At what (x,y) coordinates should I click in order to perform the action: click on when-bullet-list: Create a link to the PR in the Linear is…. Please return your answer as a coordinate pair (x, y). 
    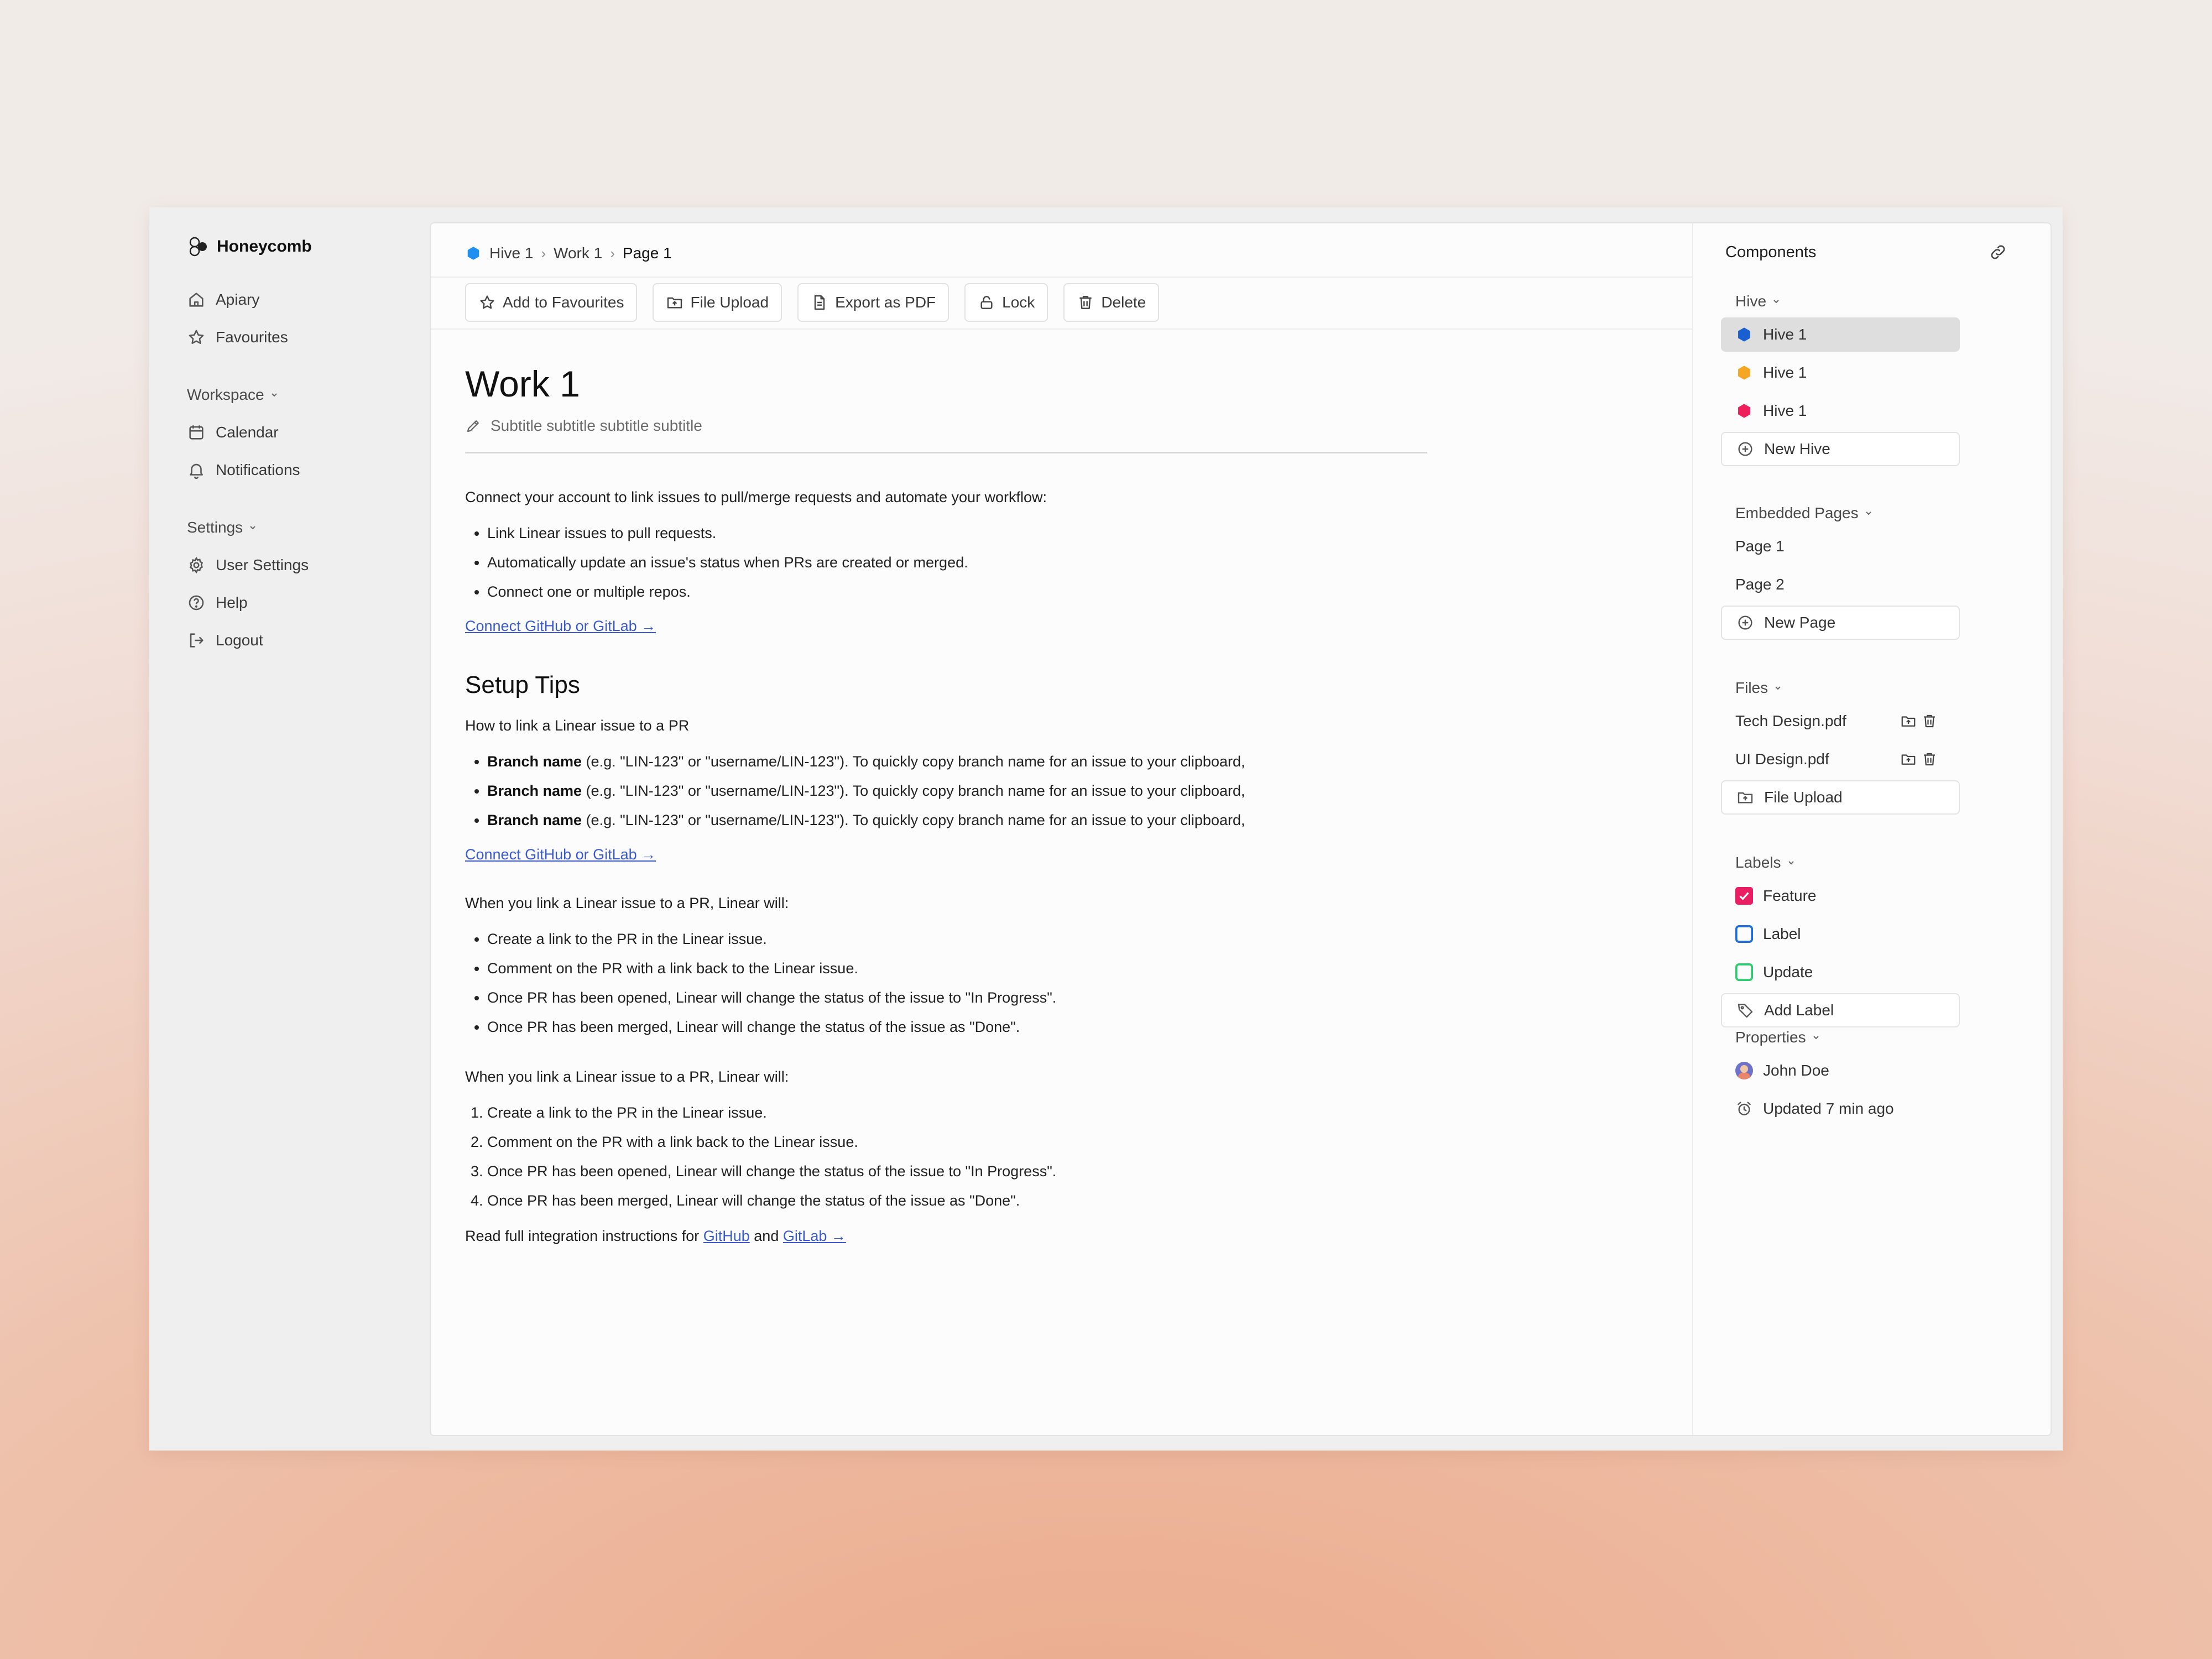
    Looking at the image, I should click on (946, 984).